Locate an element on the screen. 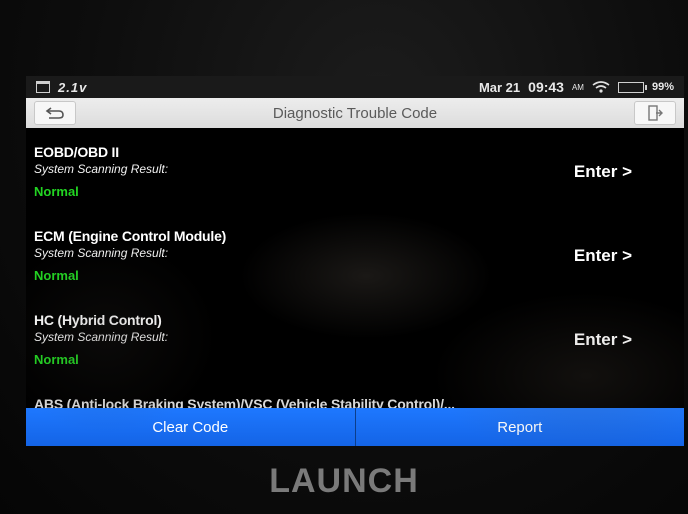 This screenshot has height=514, width=688. page-title: Diagnostic Trouble Code is located at coordinates (355, 113).